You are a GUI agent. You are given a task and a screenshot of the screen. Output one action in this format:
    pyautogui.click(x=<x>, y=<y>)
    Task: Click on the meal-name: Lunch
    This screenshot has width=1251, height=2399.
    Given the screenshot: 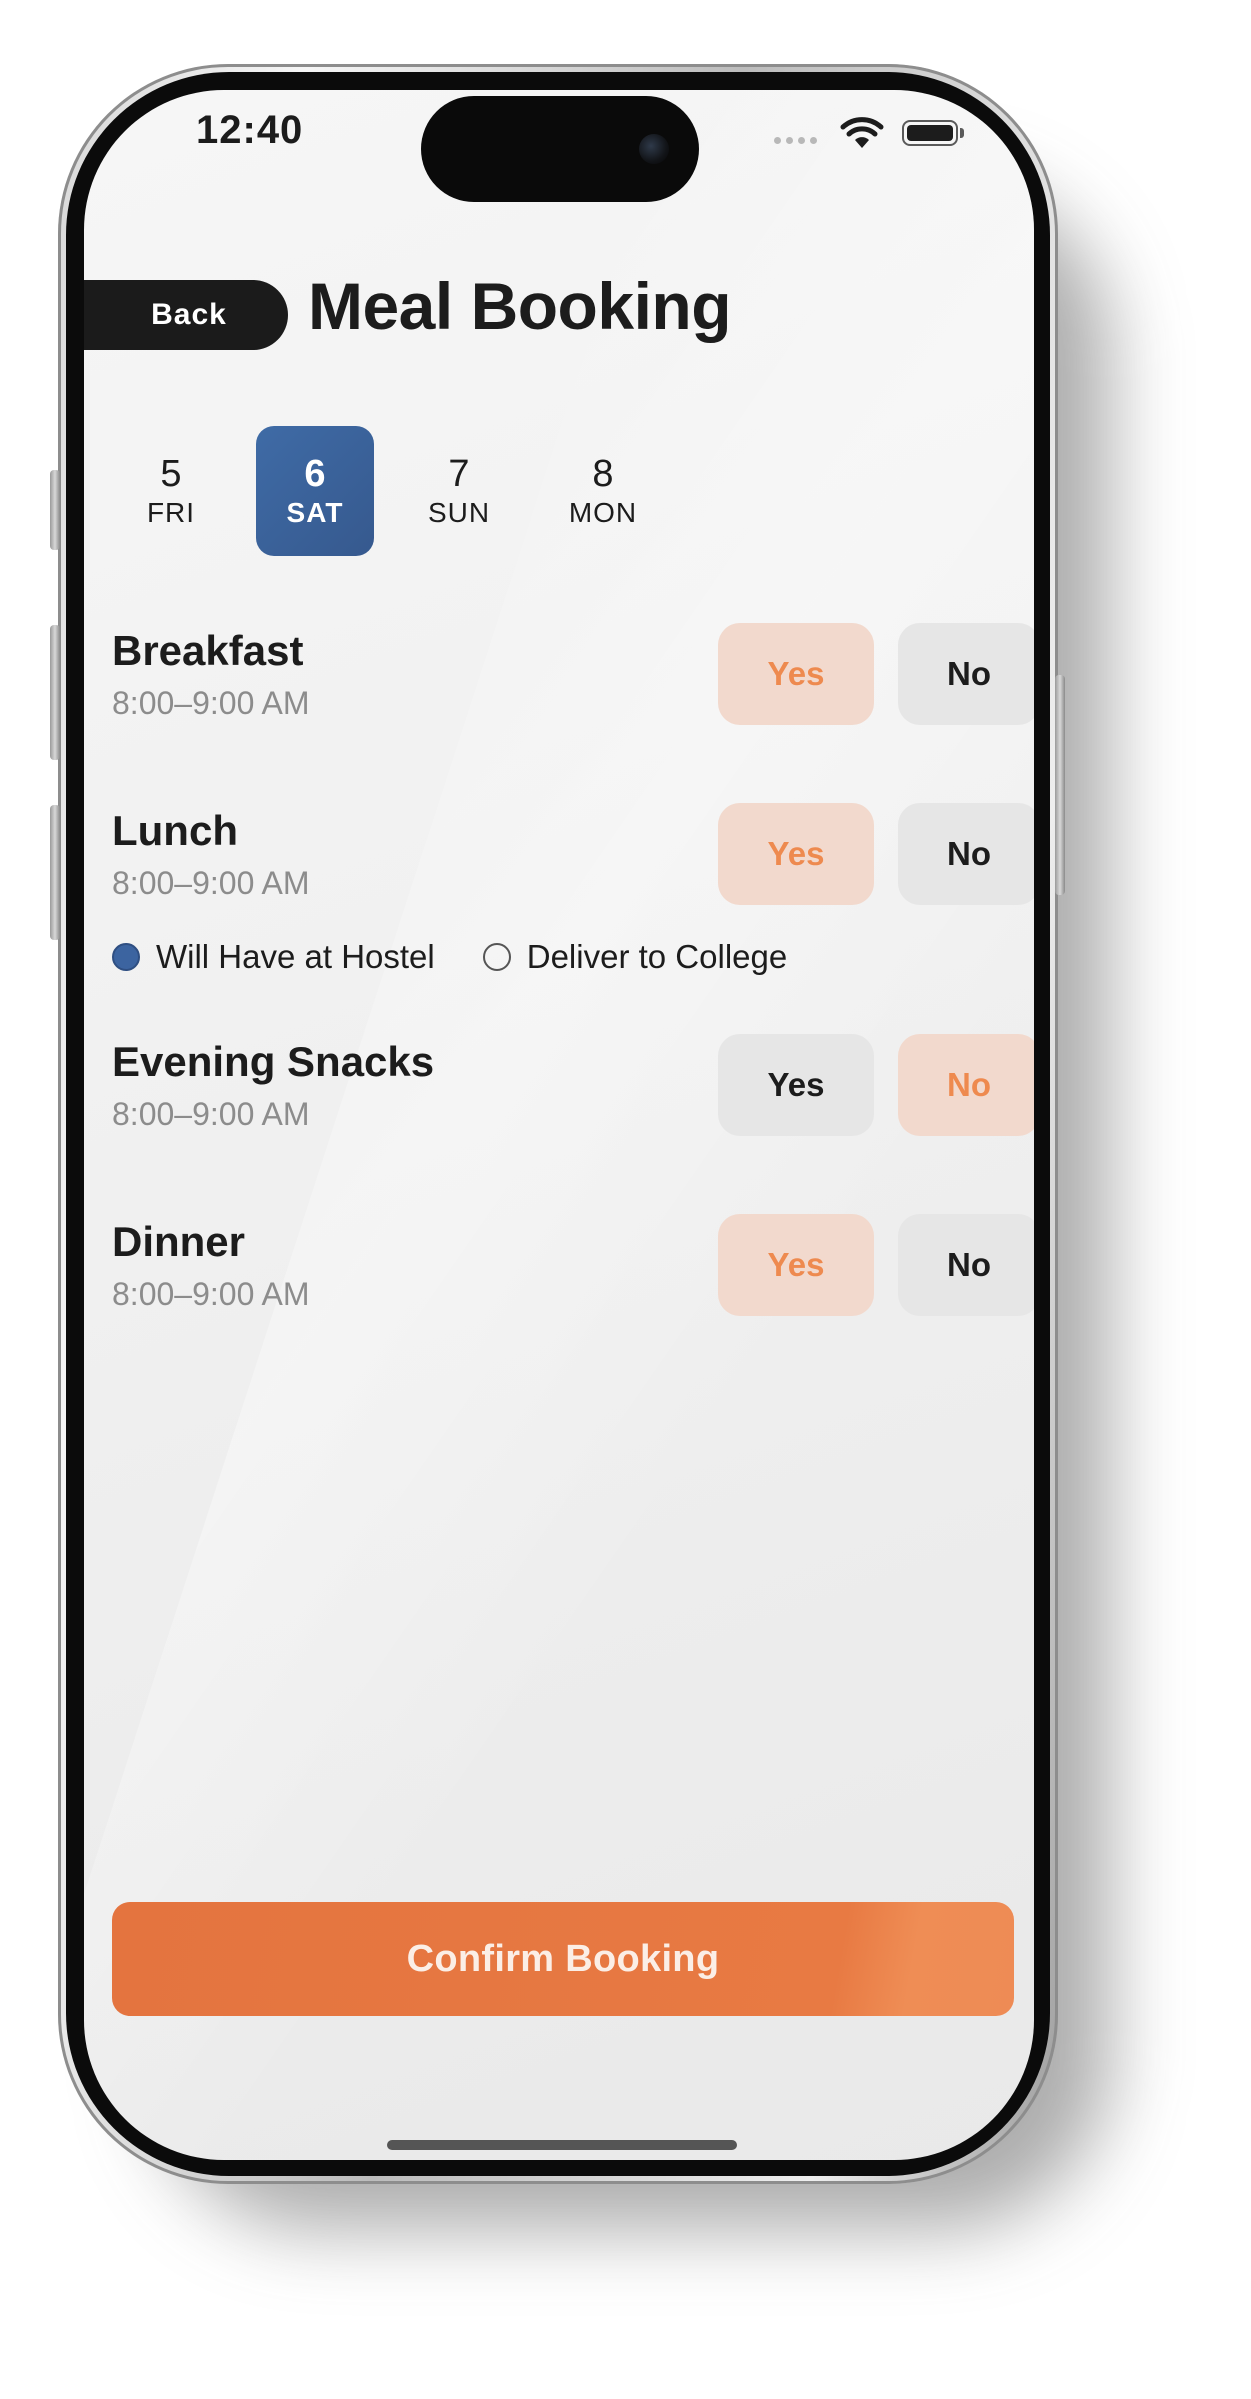 What is the action you would take?
    pyautogui.click(x=175, y=830)
    